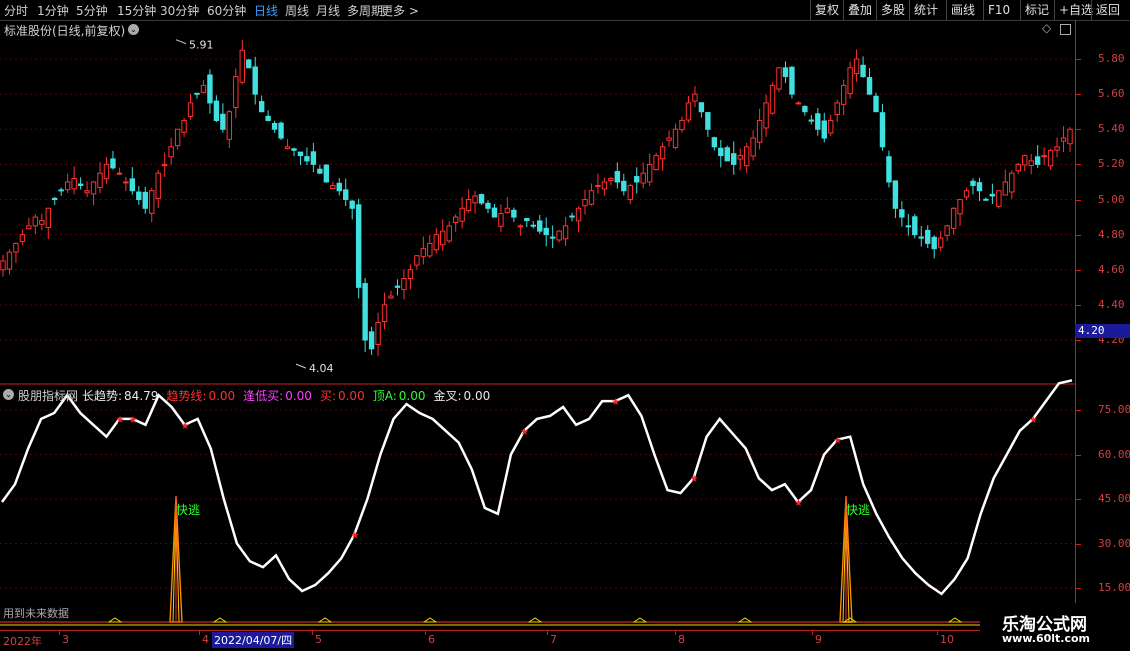 The height and width of the screenshot is (651, 1130). What do you see at coordinates (48, 395) in the screenshot?
I see `indicator-name: 股朋指标网` at bounding box center [48, 395].